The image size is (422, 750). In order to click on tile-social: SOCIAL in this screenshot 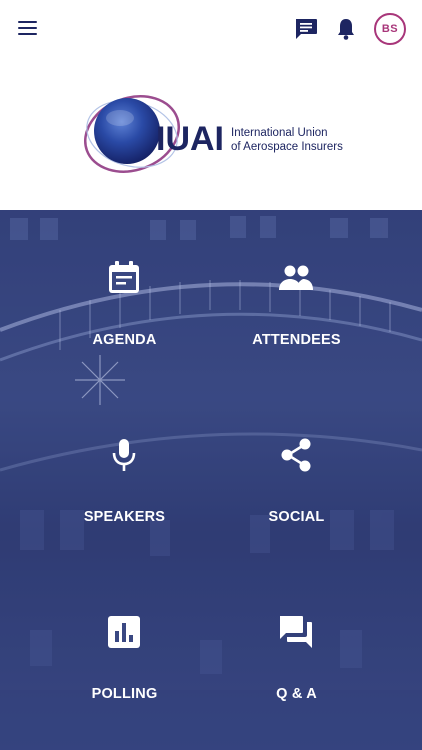, I will do `click(296, 475)`.